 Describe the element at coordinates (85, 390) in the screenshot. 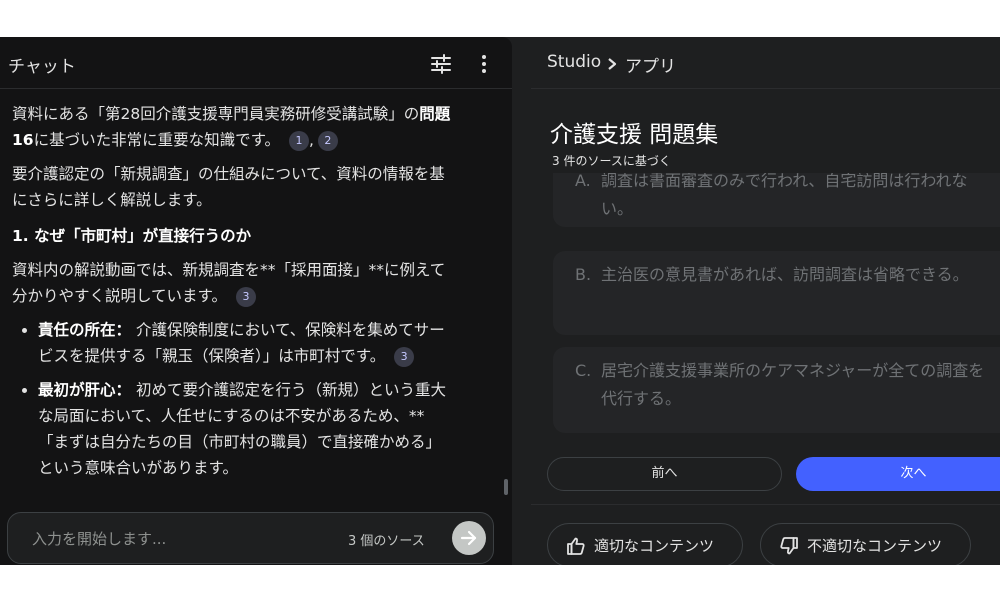

I see `bullet-bold-text: 最初が肝心：` at that location.